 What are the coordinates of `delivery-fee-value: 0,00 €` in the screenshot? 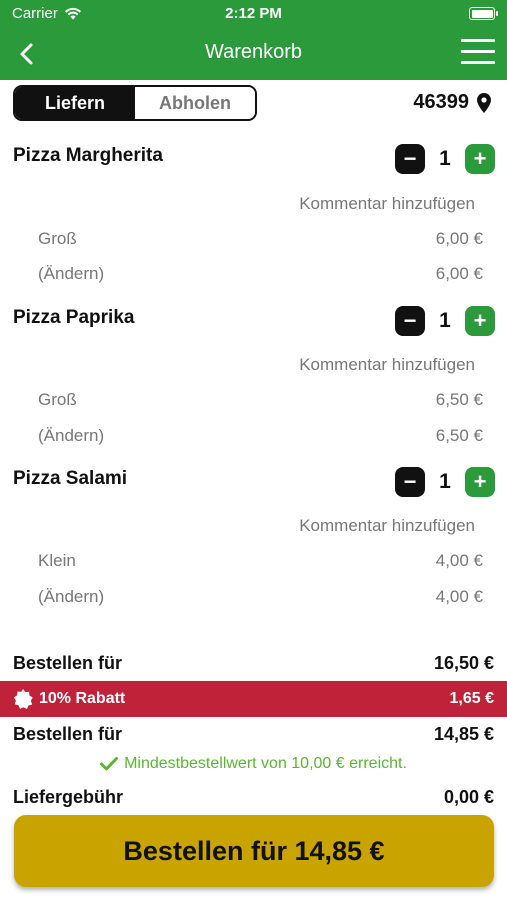 It's located at (468, 797).